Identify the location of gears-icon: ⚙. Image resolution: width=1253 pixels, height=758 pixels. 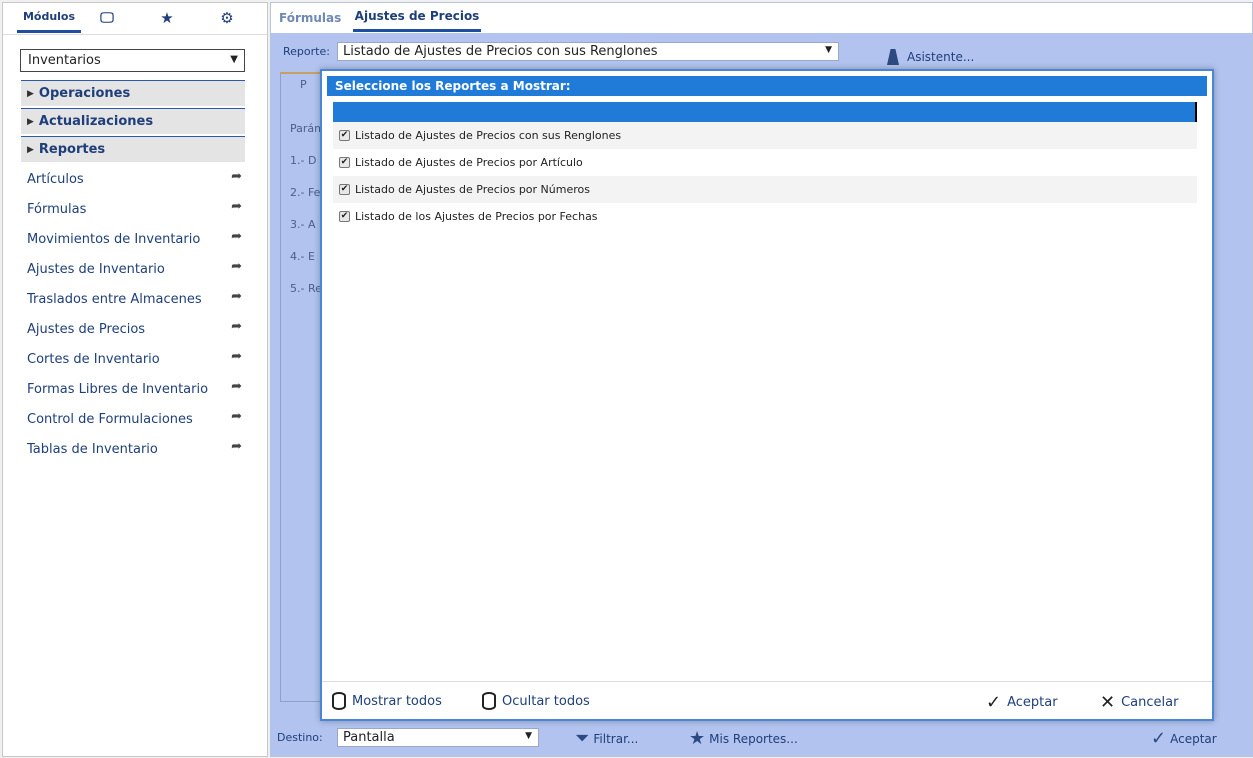
(227, 18).